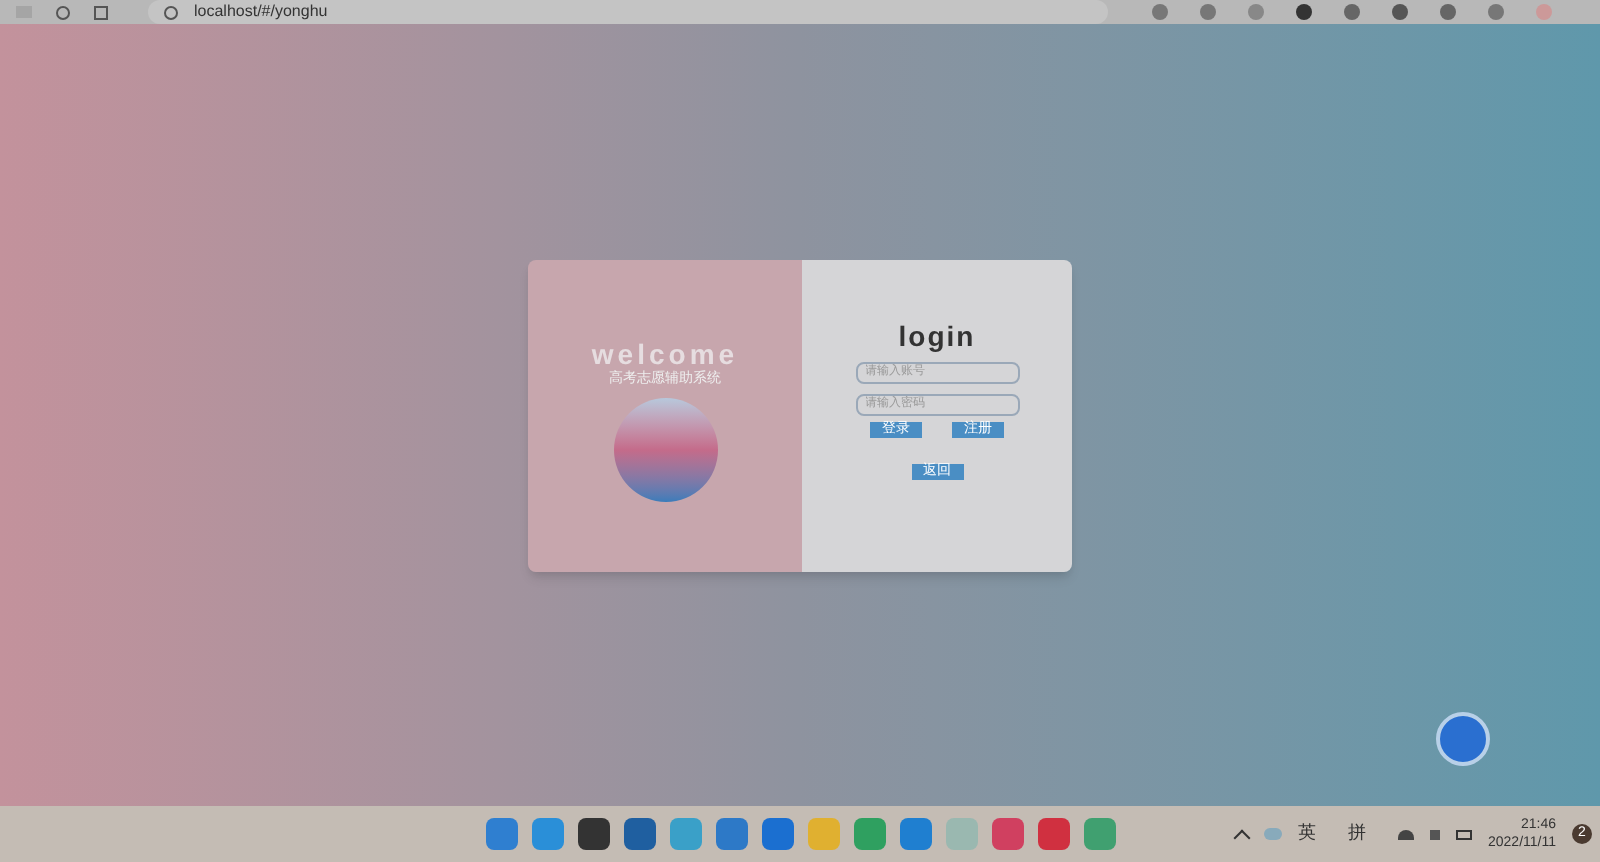 Image resolution: width=1600 pixels, height=862 pixels. What do you see at coordinates (1307, 834) in the screenshot?
I see `language-indicator: 英` at bounding box center [1307, 834].